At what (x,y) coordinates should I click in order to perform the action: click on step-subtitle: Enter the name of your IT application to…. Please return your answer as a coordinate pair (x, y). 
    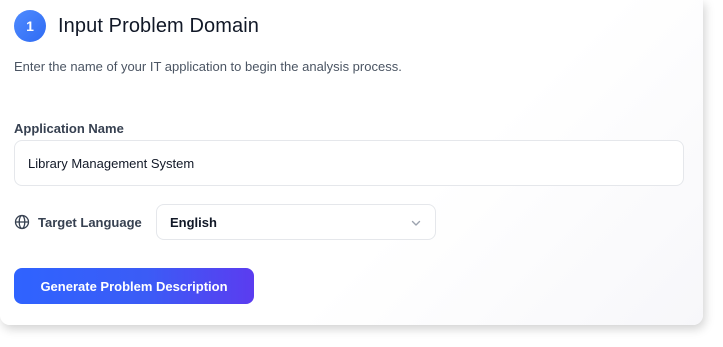
    Looking at the image, I should click on (208, 66).